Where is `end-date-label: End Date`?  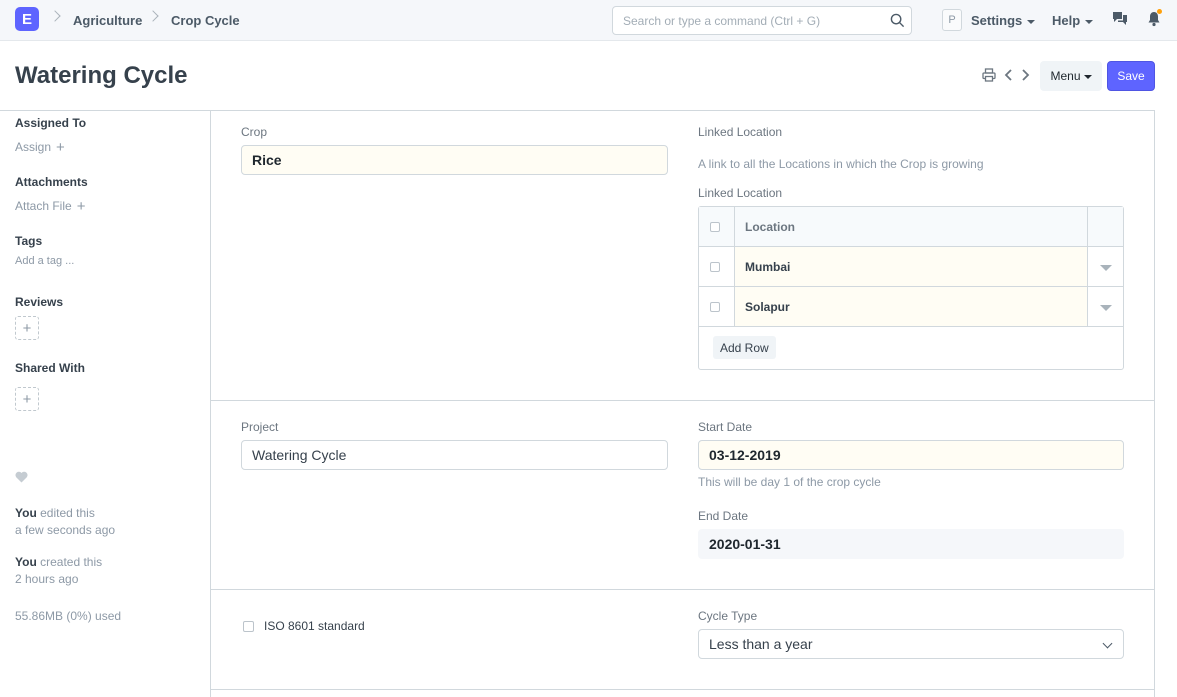
end-date-label: End Date is located at coordinates (723, 516).